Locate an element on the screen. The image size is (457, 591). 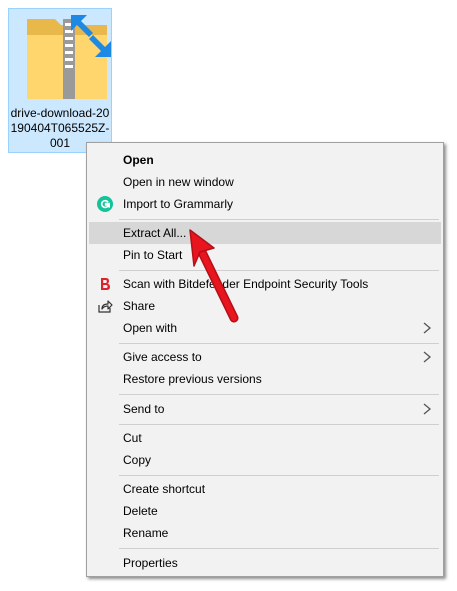
menu-item-send-to: Send to is located at coordinates (265, 409).